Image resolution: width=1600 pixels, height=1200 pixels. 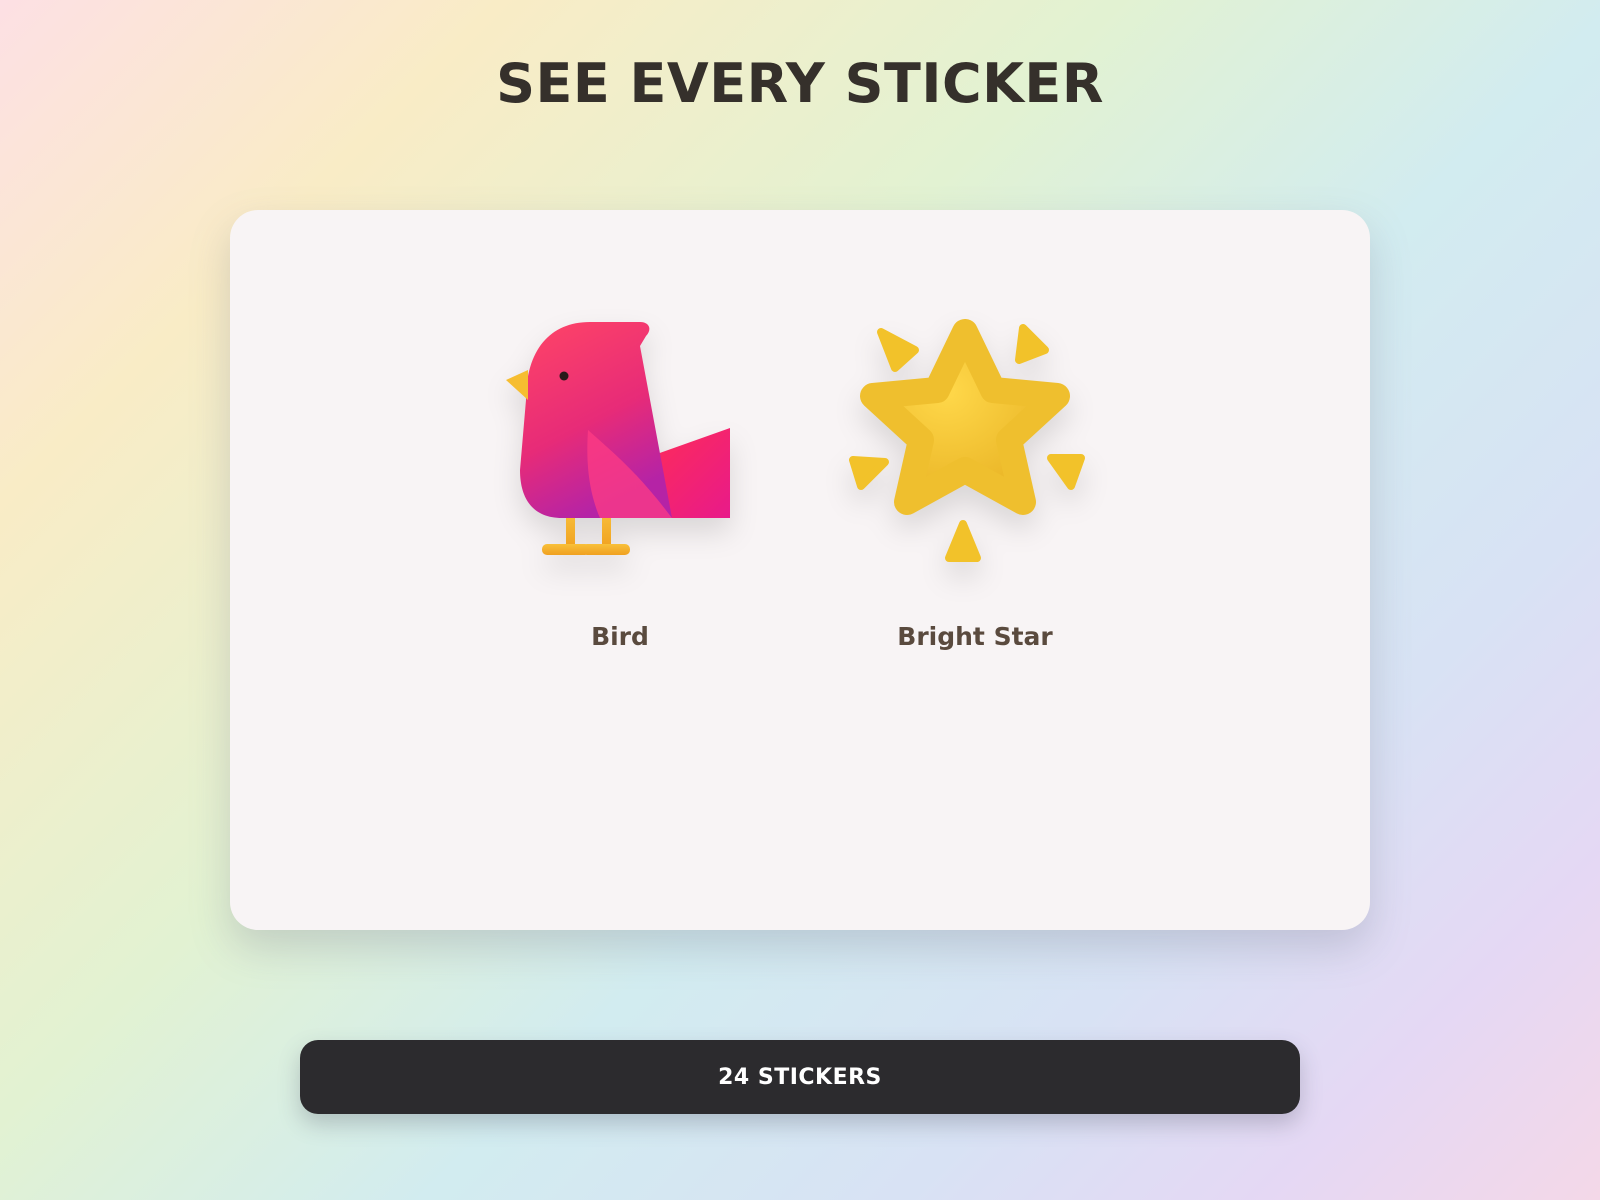 I want to click on page-title: SEE EVERY STICKER, so click(x=800, y=83).